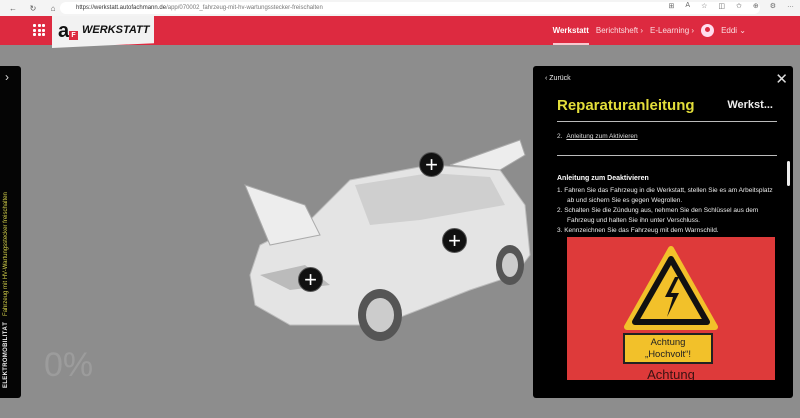 Image resolution: width=800 pixels, height=418 pixels. What do you see at coordinates (560, 136) in the screenshot?
I see `link-number: 2.` at bounding box center [560, 136].